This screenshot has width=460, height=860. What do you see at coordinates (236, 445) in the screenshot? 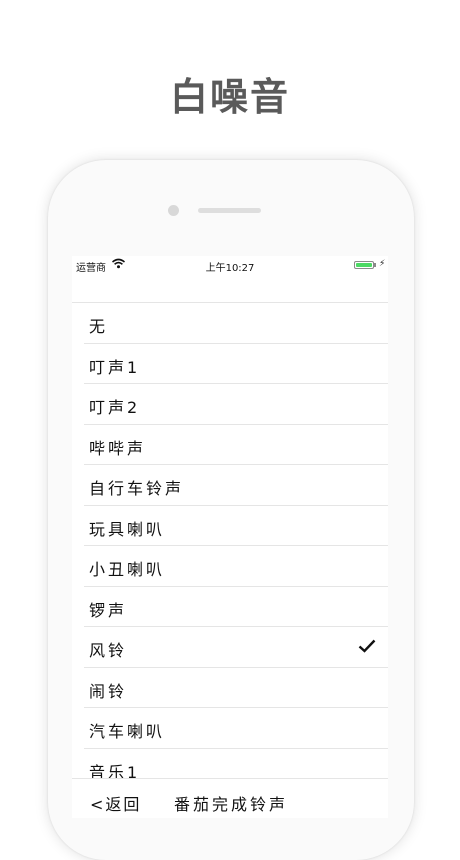
I see `list-item: 哔哔声` at bounding box center [236, 445].